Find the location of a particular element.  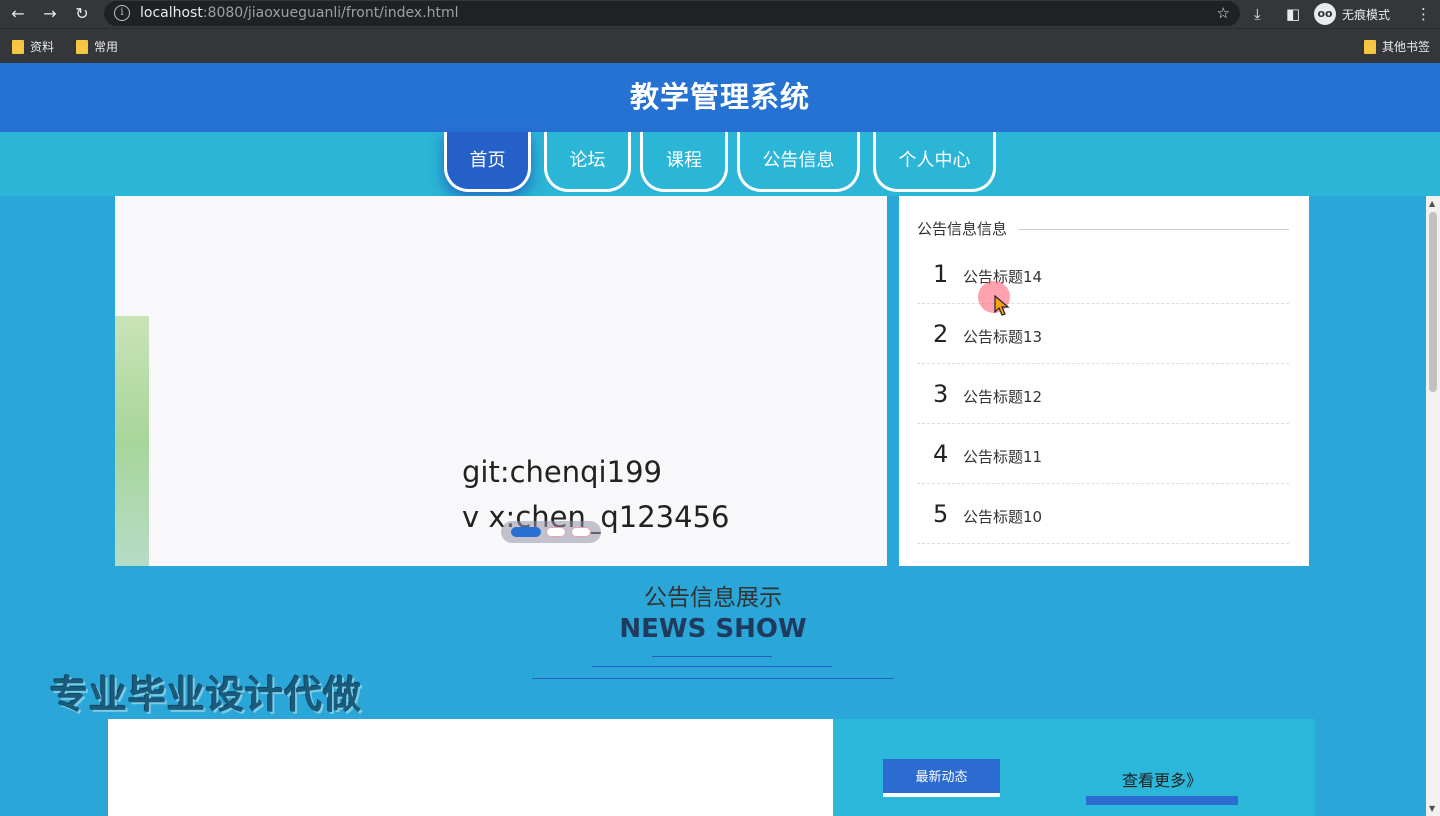

notice-number: 1 is located at coordinates (941, 274).